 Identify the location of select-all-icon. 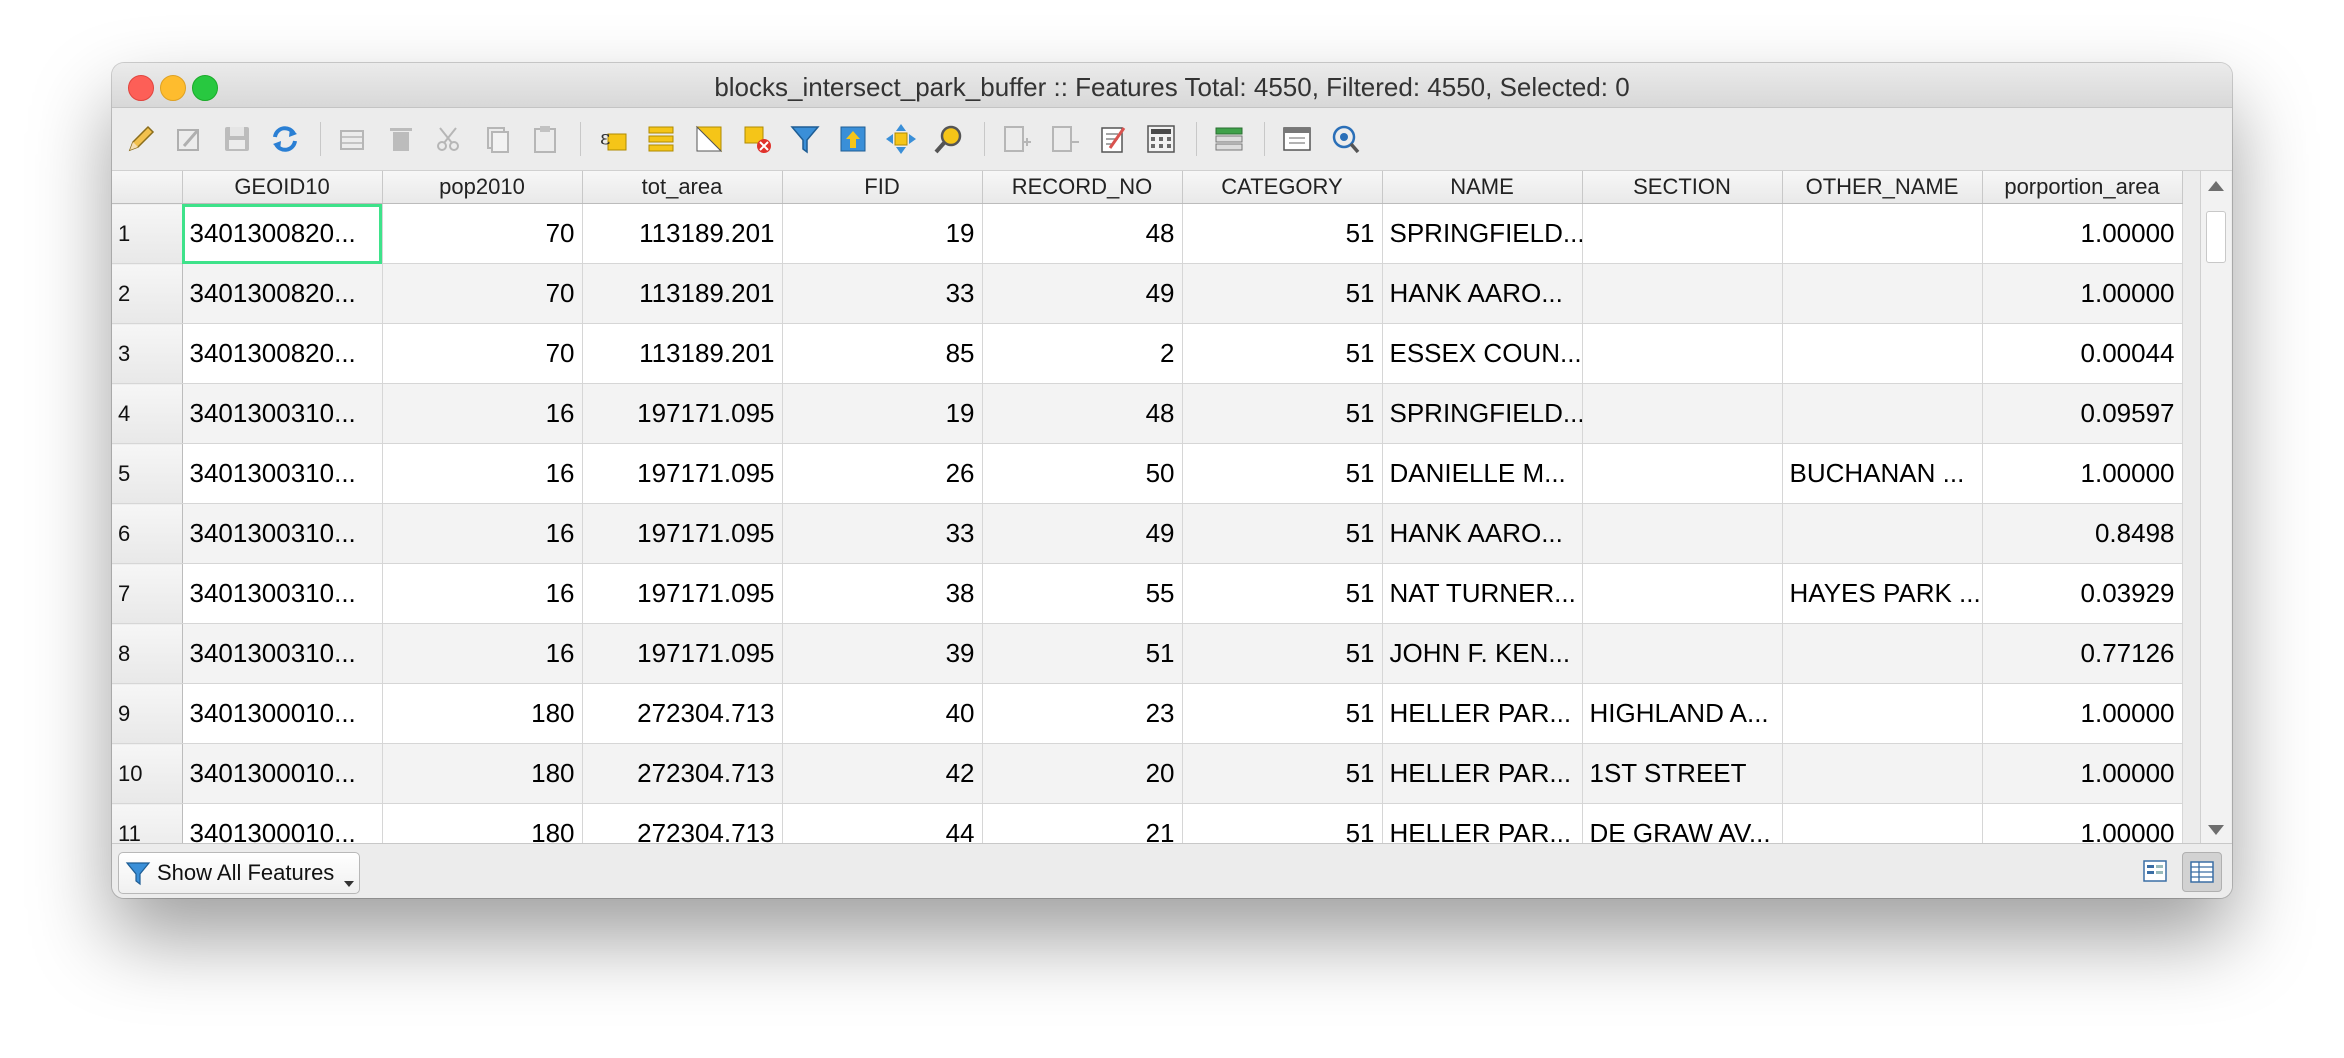
(661, 139).